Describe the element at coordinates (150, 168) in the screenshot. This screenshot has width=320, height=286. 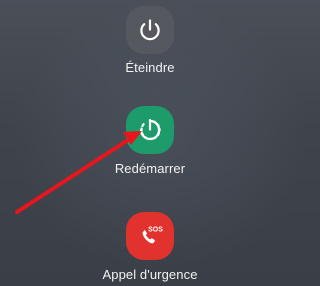
I see `restart-label: Redémarrer` at that location.